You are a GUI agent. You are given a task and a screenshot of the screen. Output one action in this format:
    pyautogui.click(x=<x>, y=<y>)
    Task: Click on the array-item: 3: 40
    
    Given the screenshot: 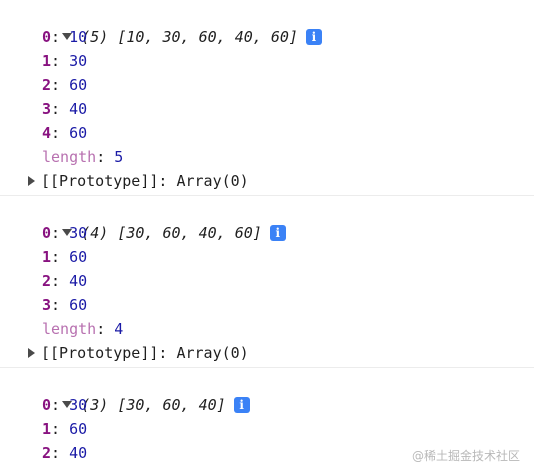 What is the action you would take?
    pyautogui.click(x=65, y=109)
    